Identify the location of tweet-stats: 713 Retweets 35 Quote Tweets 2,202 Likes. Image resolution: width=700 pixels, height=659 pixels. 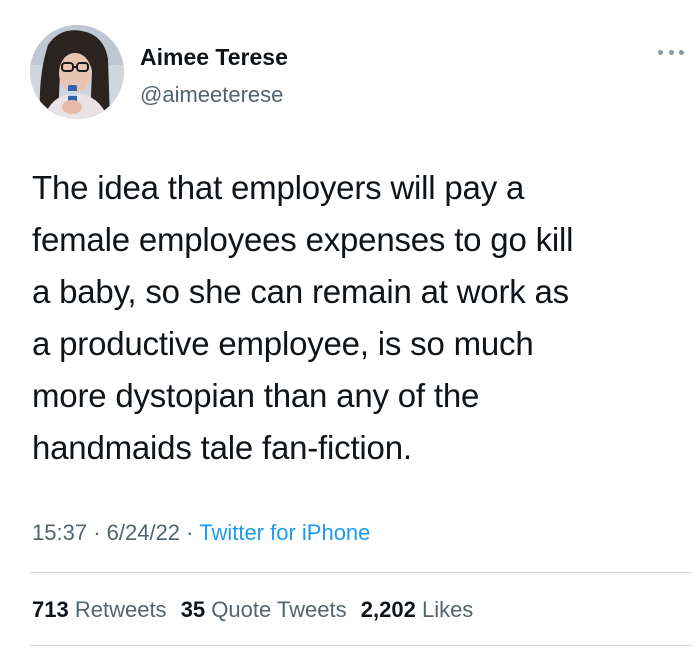
(256, 610).